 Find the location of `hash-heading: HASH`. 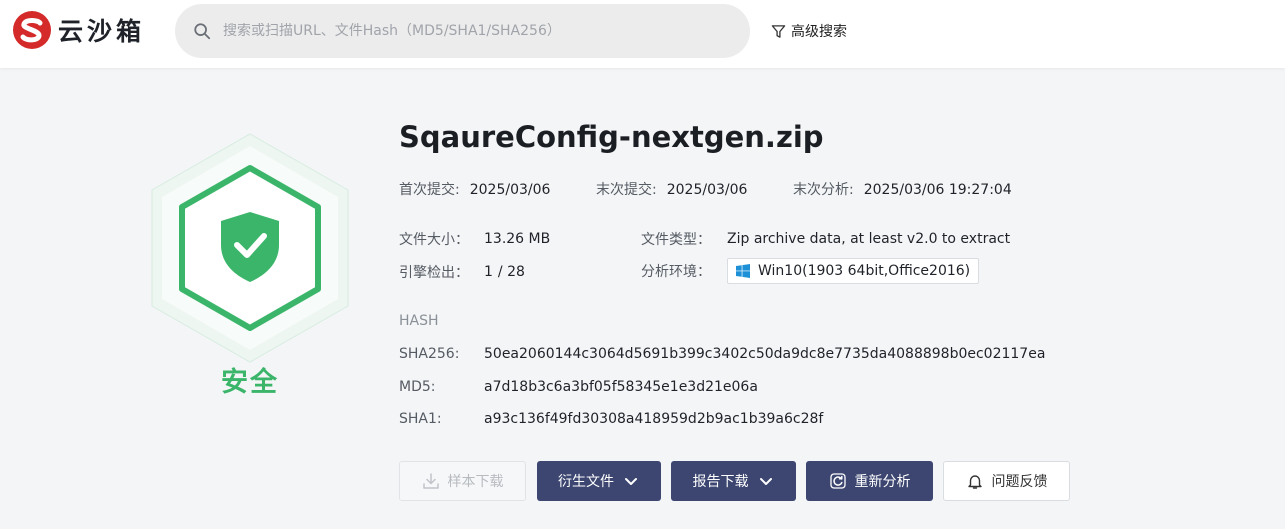

hash-heading: HASH is located at coordinates (419, 321).